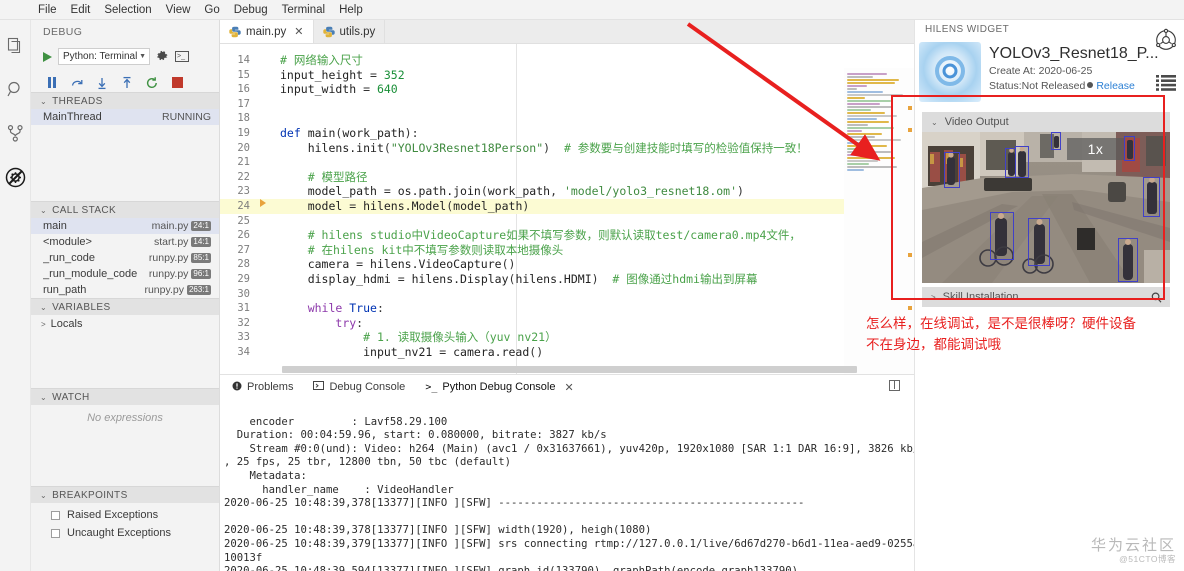  I want to click on section-threads: ⌄ THREADS, so click(125, 100).